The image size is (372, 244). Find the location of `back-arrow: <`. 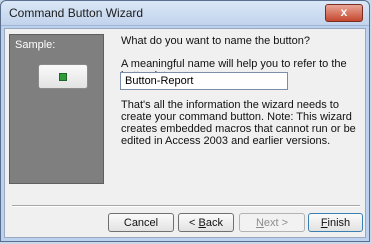

back-arrow: < is located at coordinates (194, 223).